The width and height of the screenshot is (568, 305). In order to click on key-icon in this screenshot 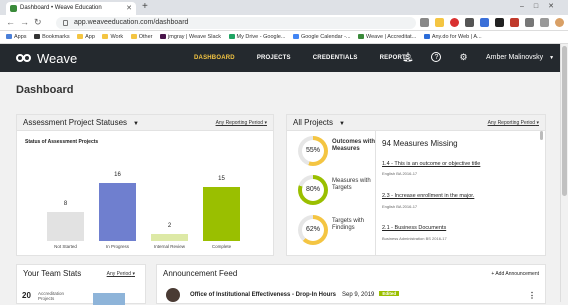, I will do `click(424, 22)`.